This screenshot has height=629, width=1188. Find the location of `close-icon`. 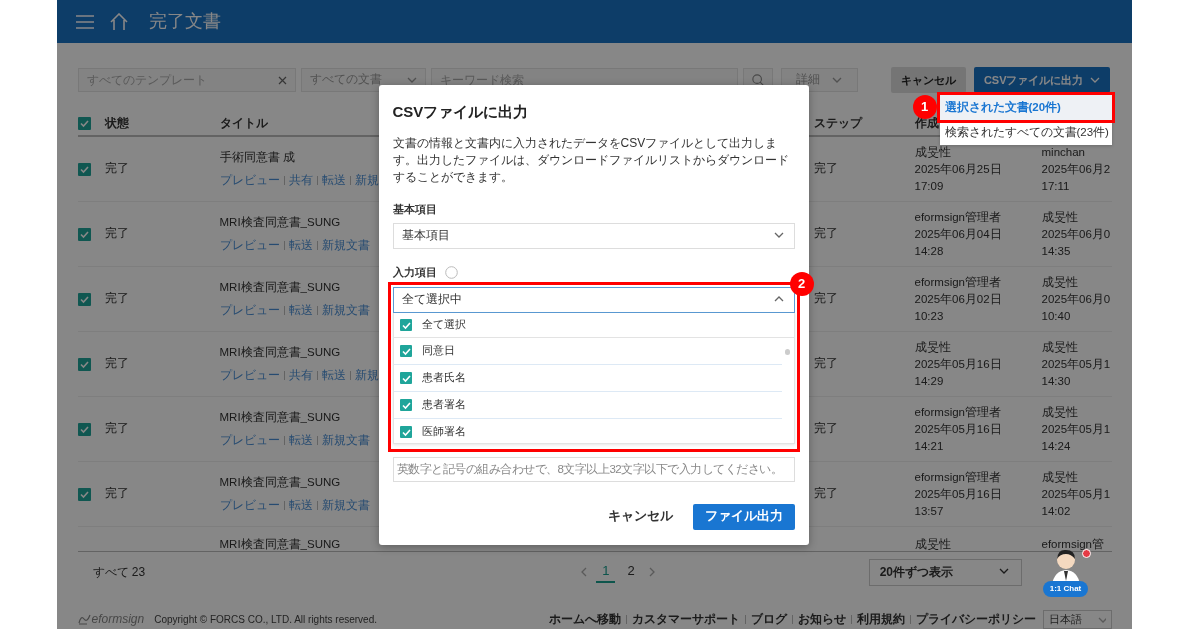

close-icon is located at coordinates (282, 80).